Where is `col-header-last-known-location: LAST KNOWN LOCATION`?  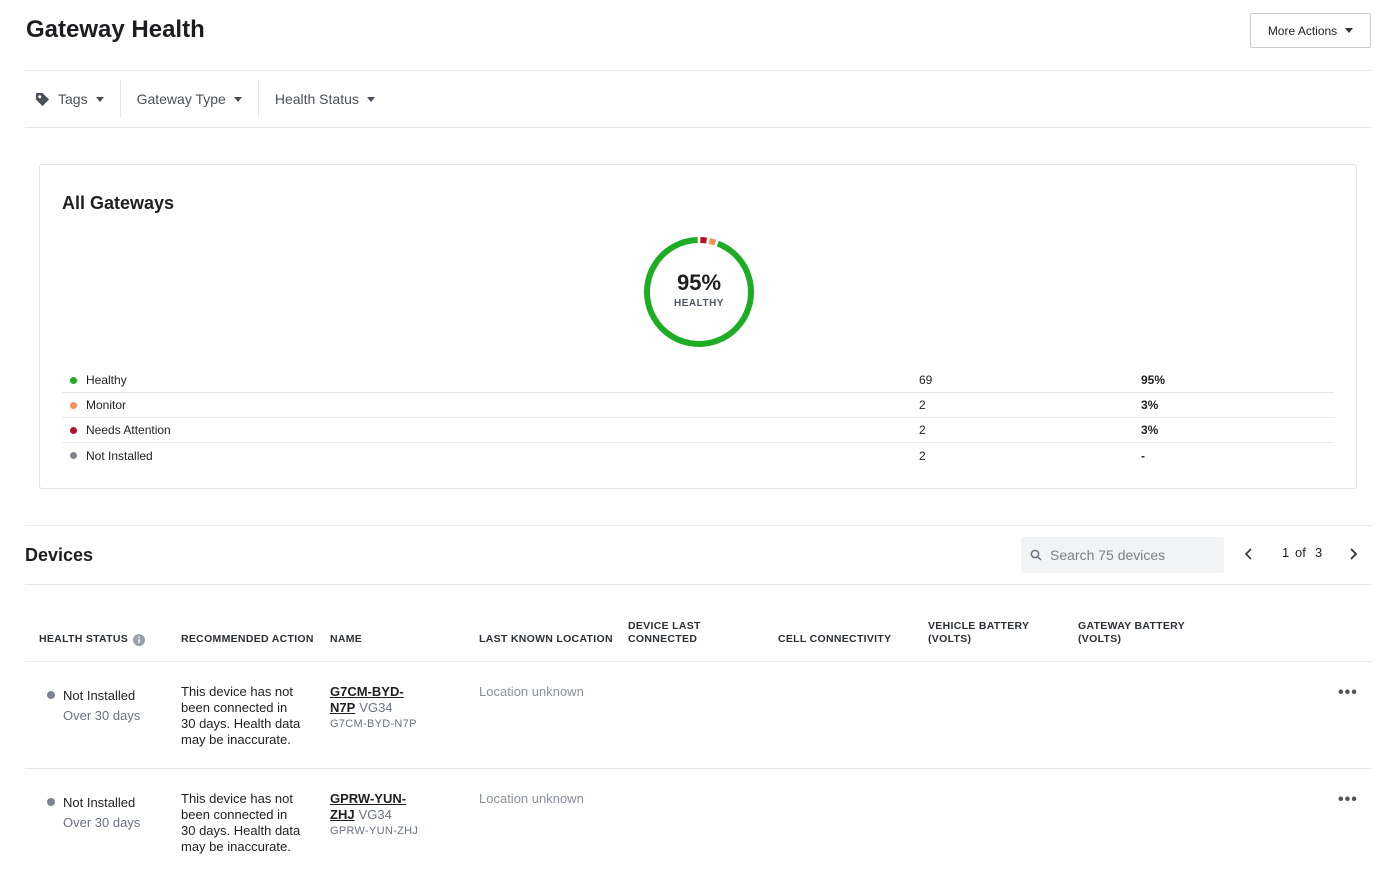 col-header-last-known-location: LAST KNOWN LOCATION is located at coordinates (546, 639).